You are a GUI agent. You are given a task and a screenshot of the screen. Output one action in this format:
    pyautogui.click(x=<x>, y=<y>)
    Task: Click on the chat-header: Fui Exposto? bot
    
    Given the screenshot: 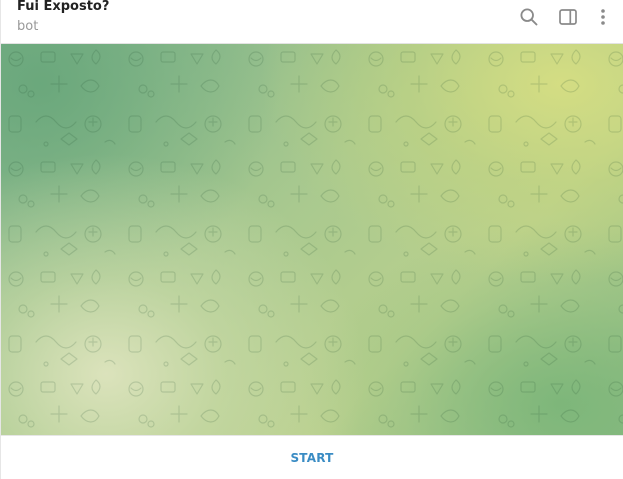 What is the action you would take?
    pyautogui.click(x=312, y=22)
    